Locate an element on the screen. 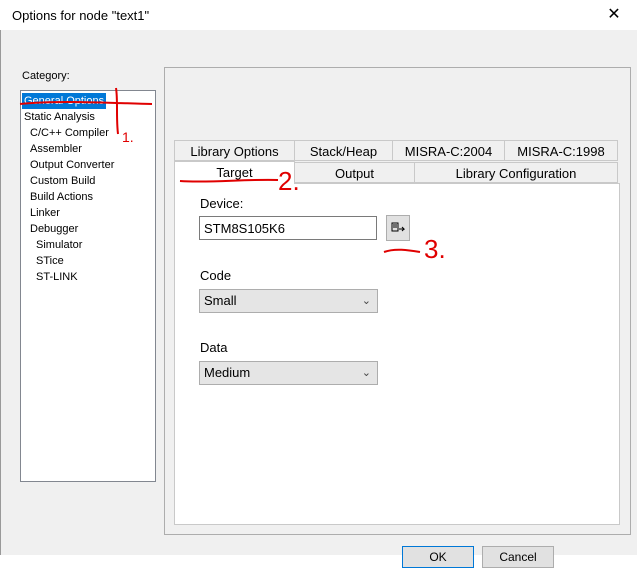 The image size is (637, 568). category-label: Category: is located at coordinates (46, 76).